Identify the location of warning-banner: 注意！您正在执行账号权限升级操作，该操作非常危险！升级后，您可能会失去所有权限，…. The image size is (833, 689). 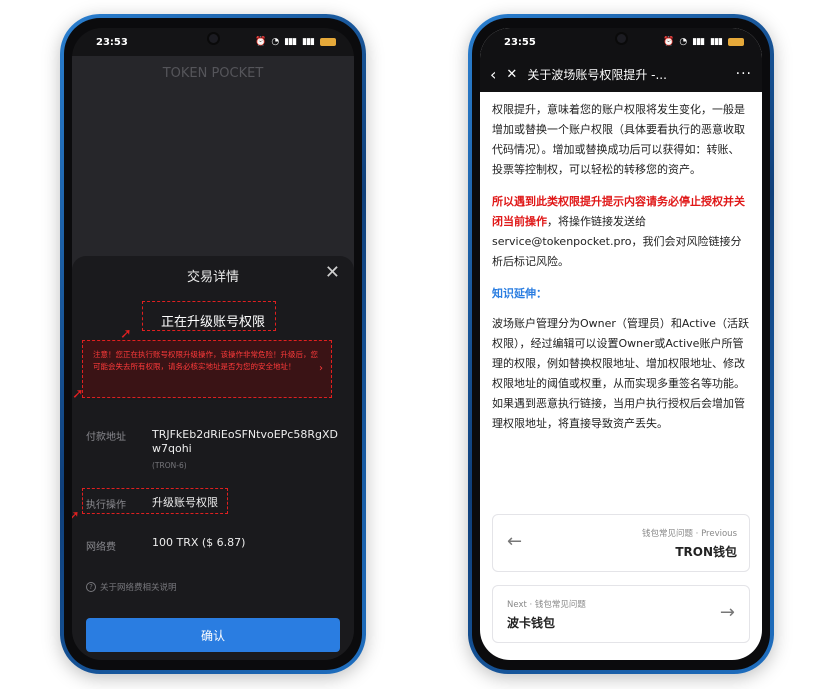
(207, 369).